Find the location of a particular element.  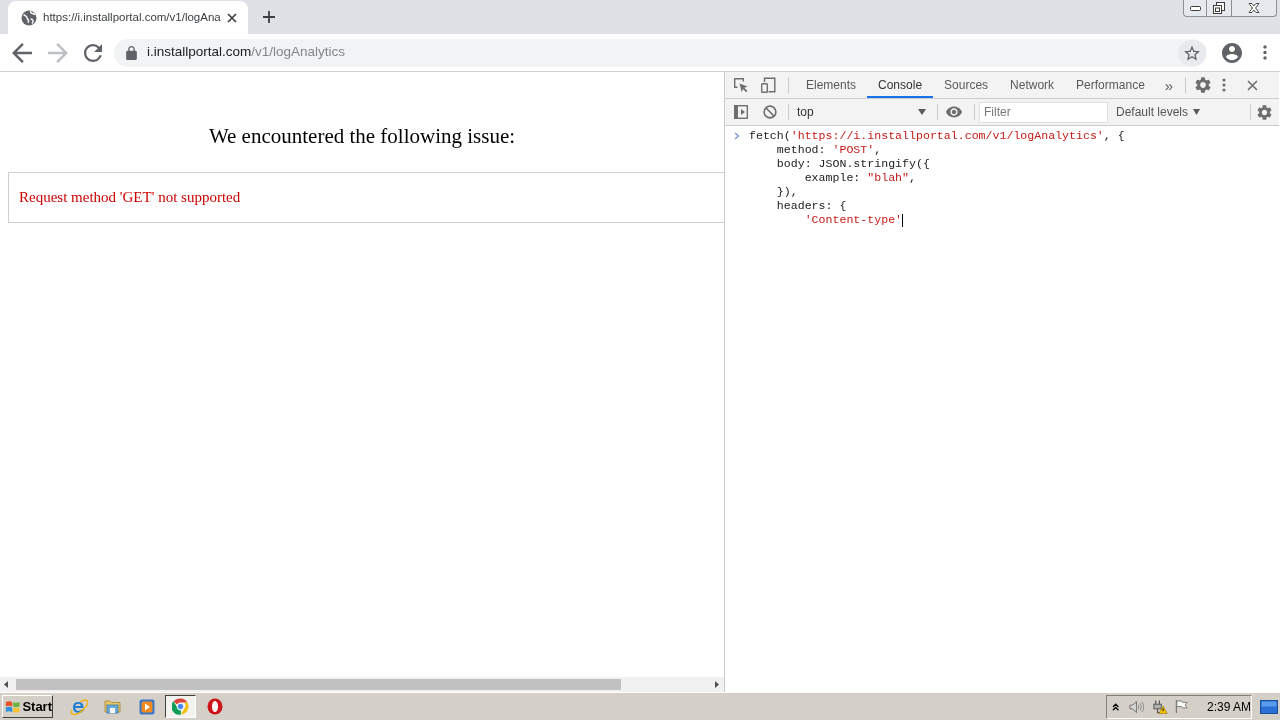

context-select: top is located at coordinates (863, 112).